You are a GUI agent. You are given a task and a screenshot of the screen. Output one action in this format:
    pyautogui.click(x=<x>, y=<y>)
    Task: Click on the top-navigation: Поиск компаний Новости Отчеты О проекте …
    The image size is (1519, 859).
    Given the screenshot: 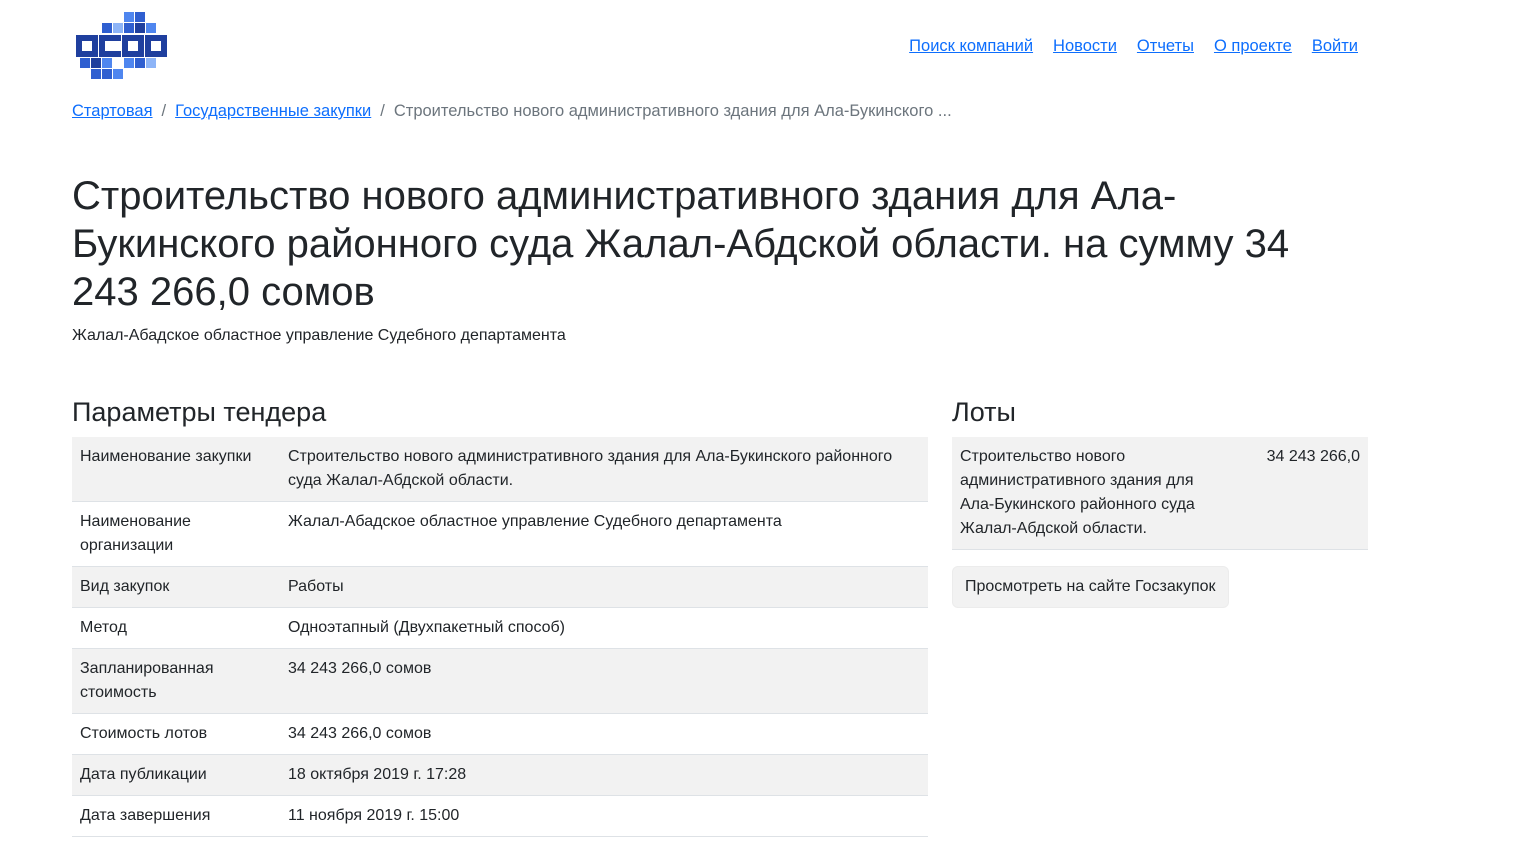 What is the action you would take?
    pyautogui.click(x=1133, y=46)
    